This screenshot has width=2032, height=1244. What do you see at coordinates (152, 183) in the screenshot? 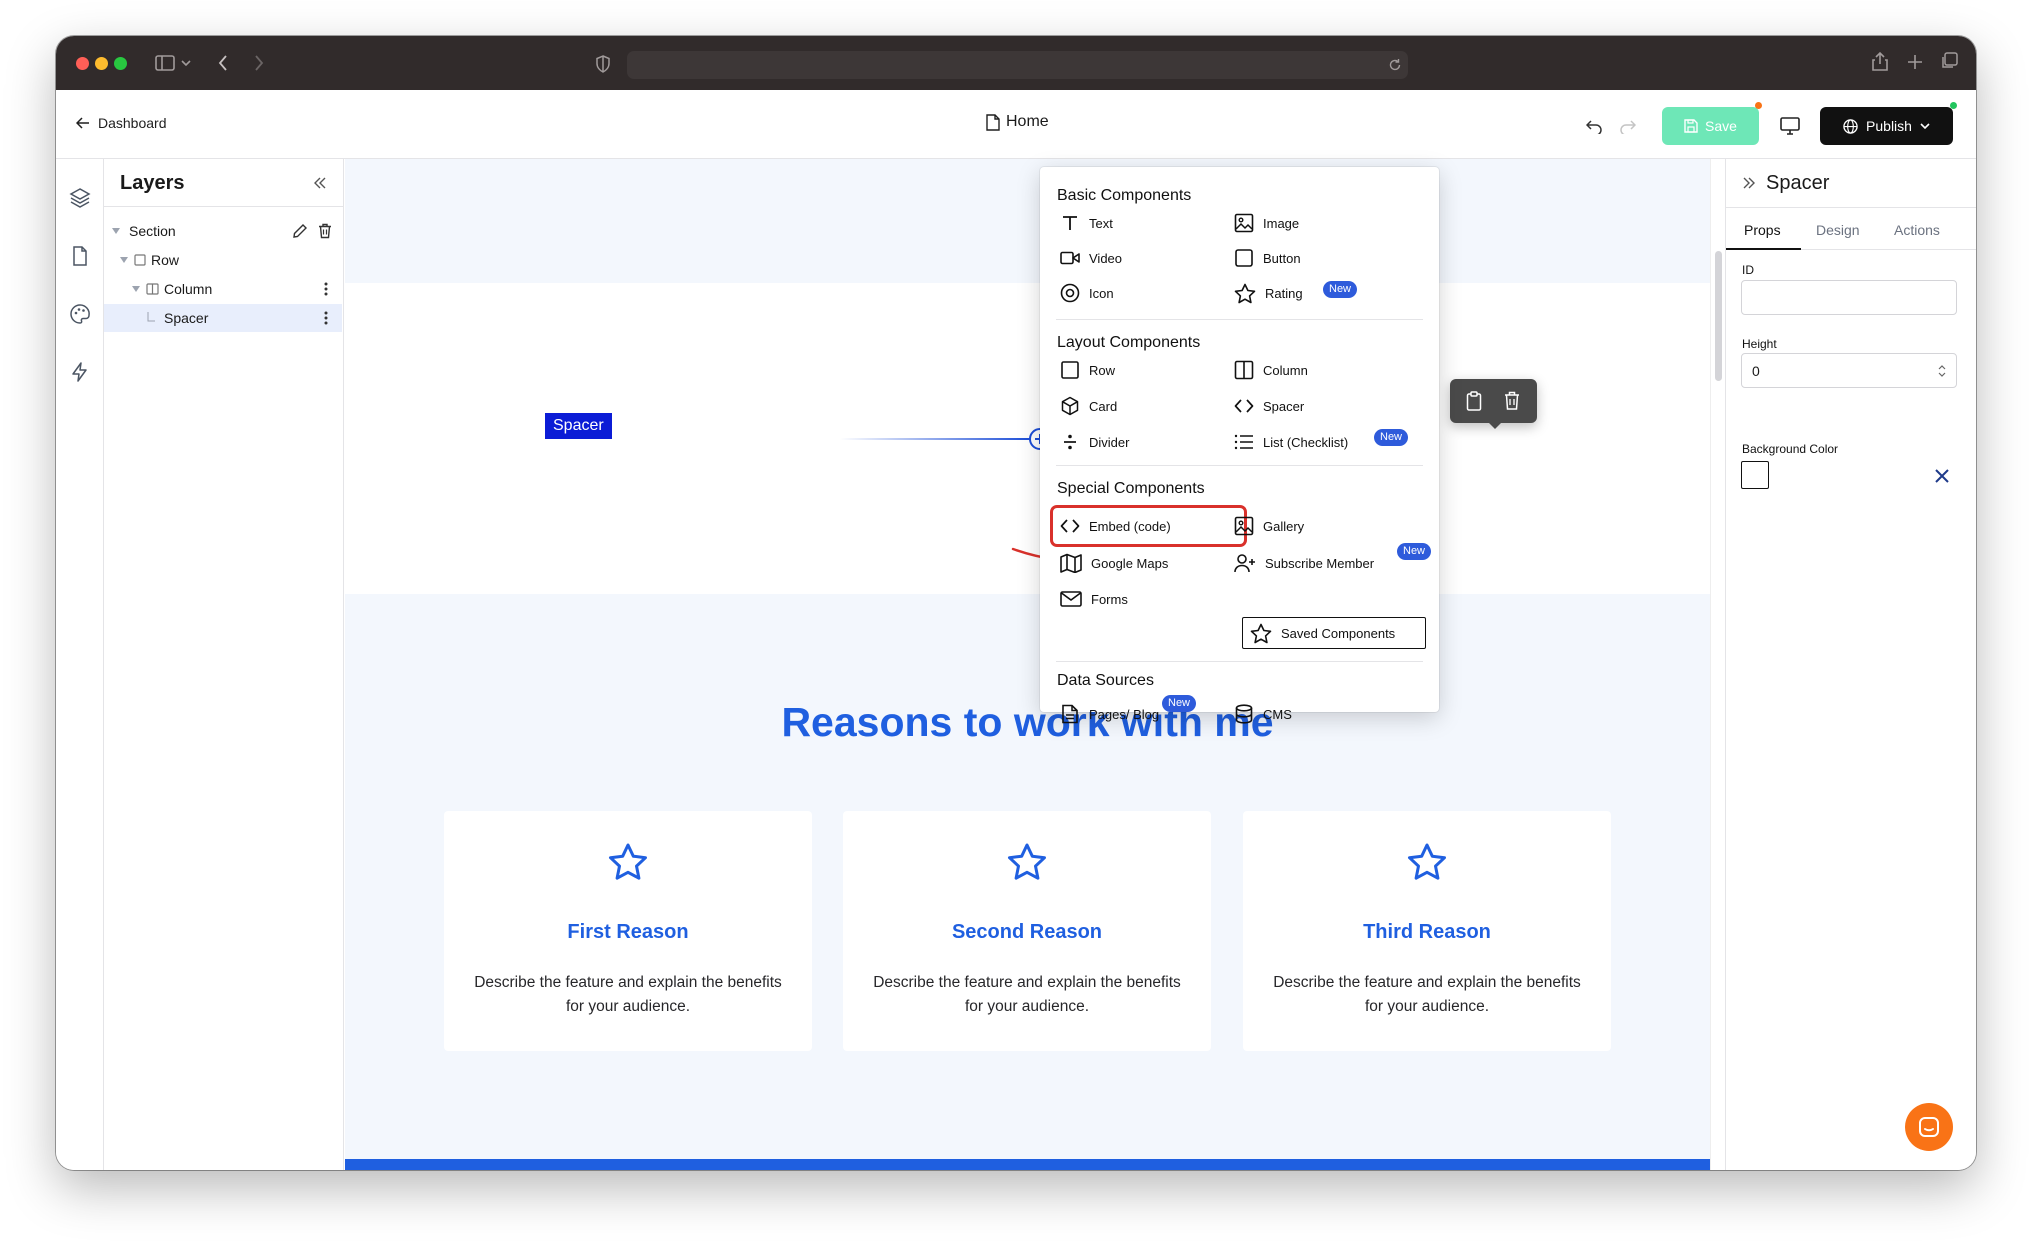
I see `layers-title: Layers` at bounding box center [152, 183].